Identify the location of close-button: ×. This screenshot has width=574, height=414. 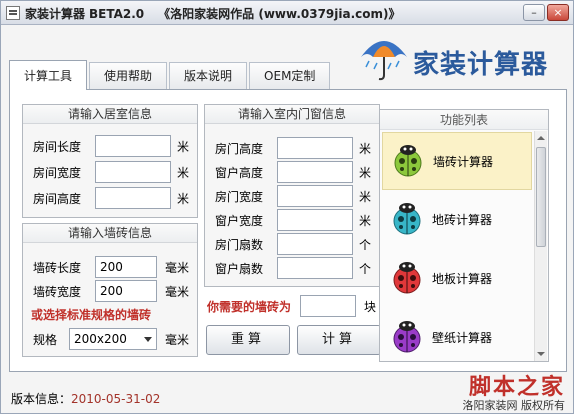
(558, 12).